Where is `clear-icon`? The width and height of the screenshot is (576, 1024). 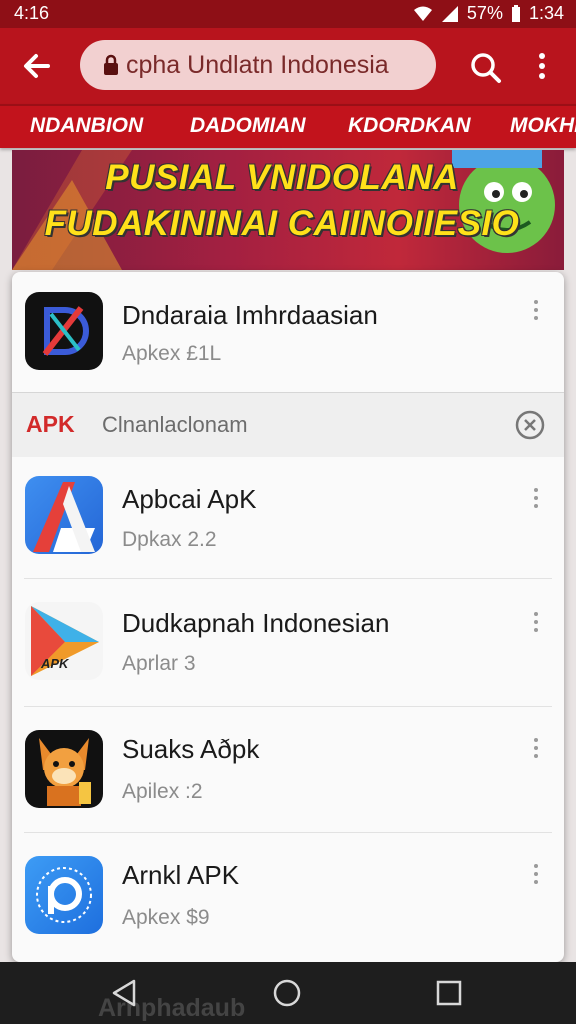 clear-icon is located at coordinates (530, 425).